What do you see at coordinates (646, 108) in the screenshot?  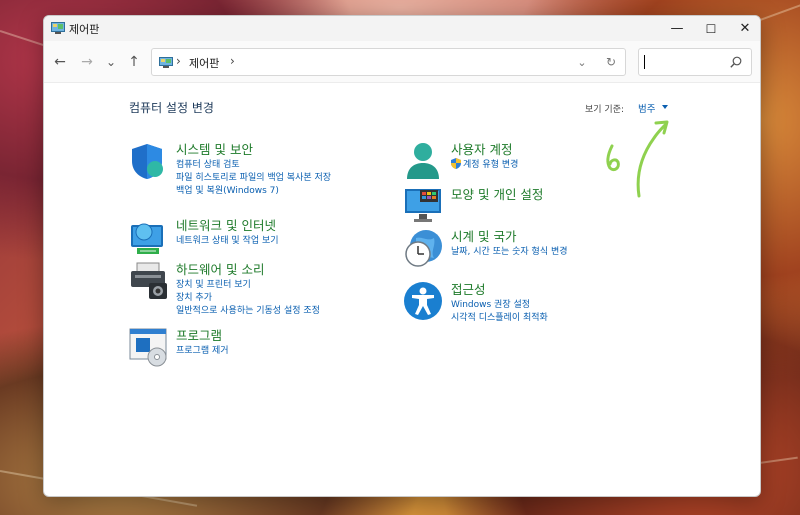 I see `view-by-dropdown: 범주` at bounding box center [646, 108].